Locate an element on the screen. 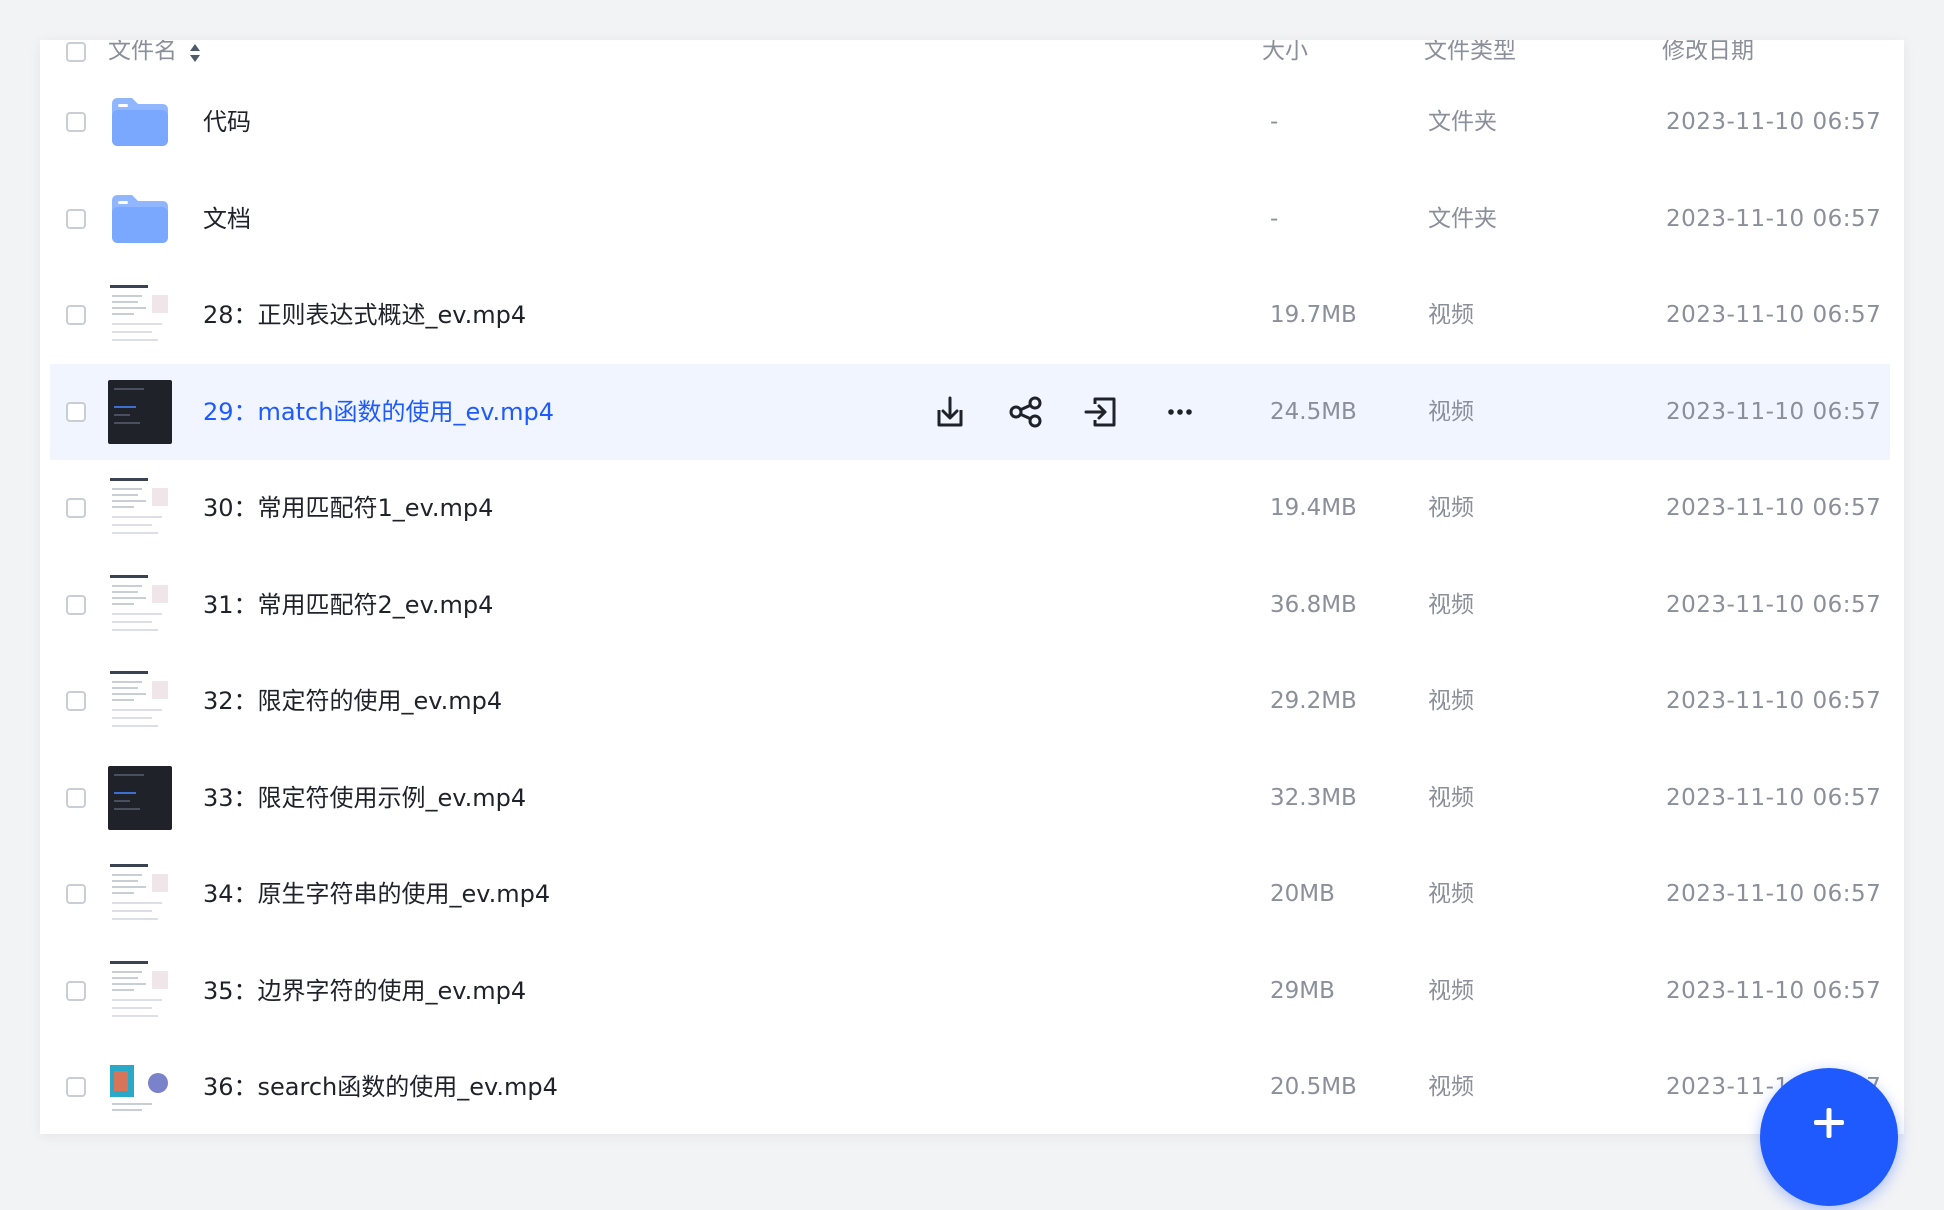  more-icon is located at coordinates (1180, 412).